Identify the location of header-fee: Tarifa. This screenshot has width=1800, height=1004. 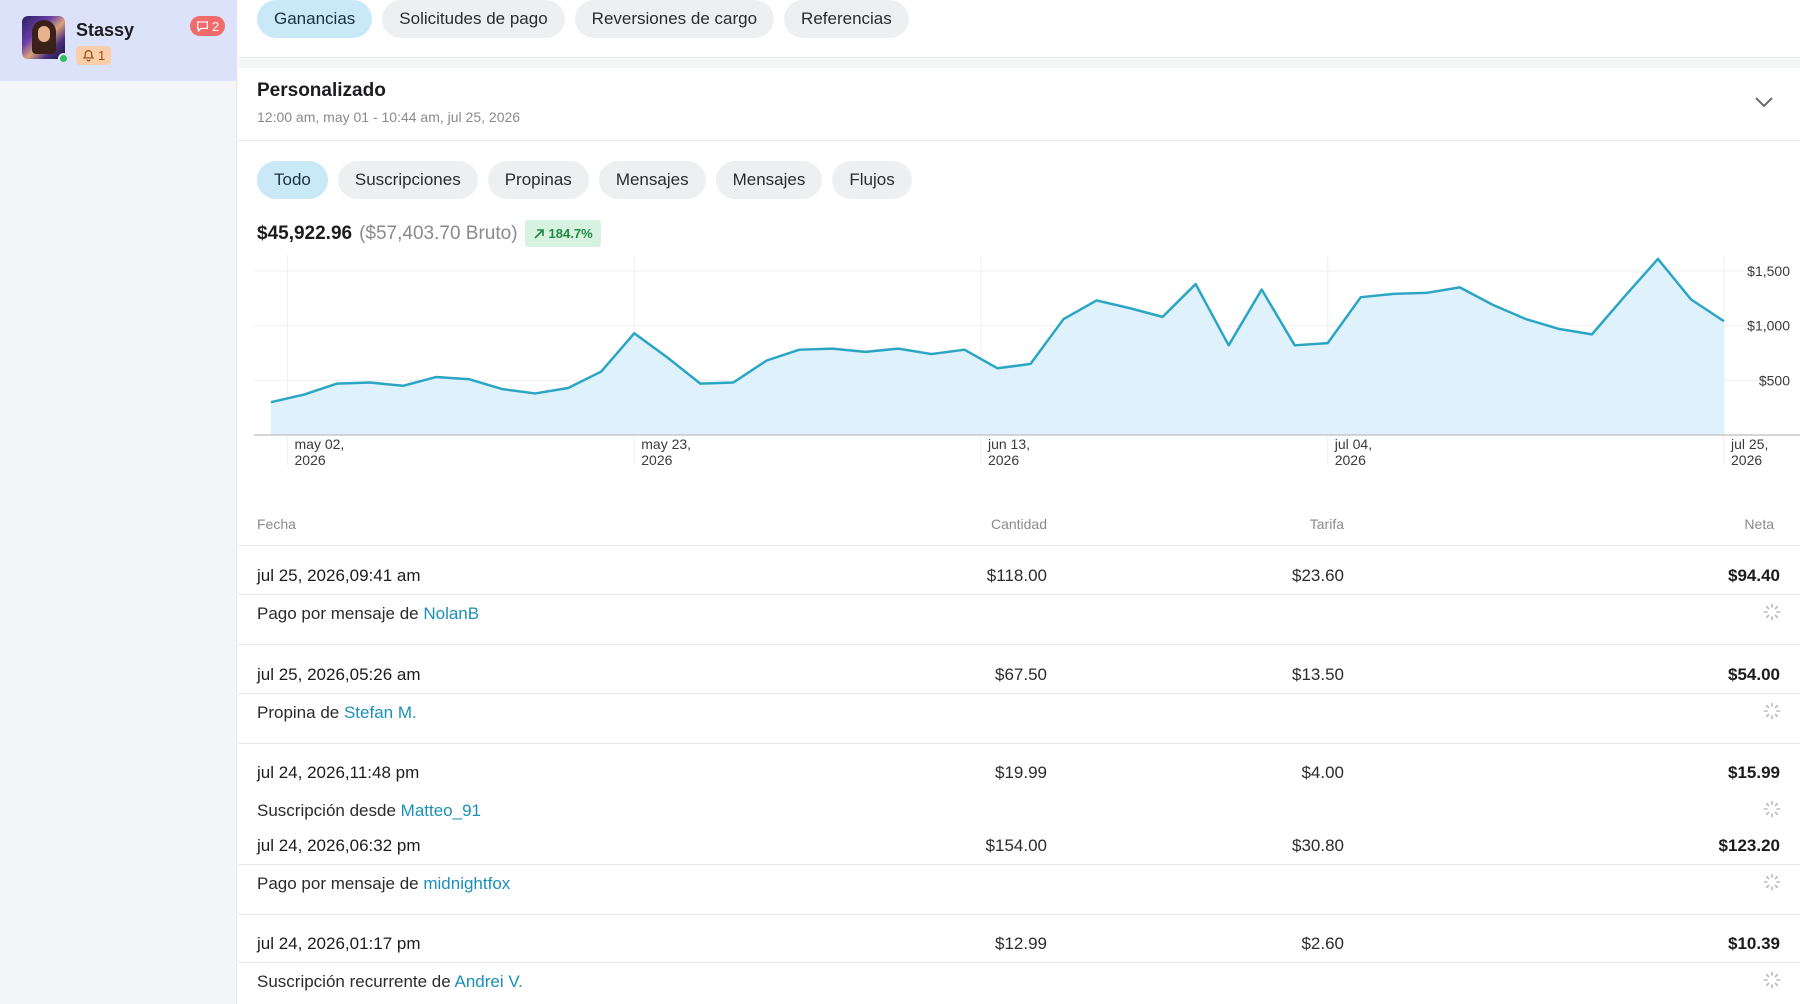
(1326, 524).